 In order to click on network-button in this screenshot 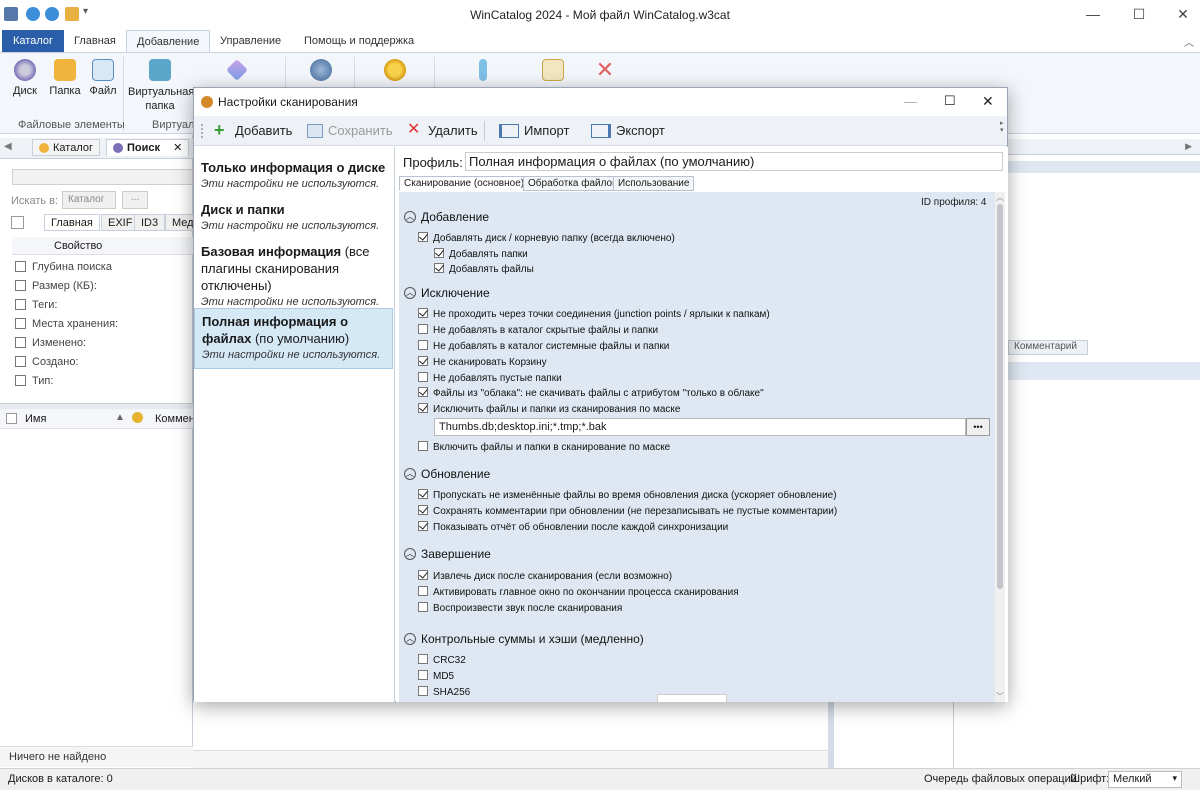, I will do `click(321, 72)`.